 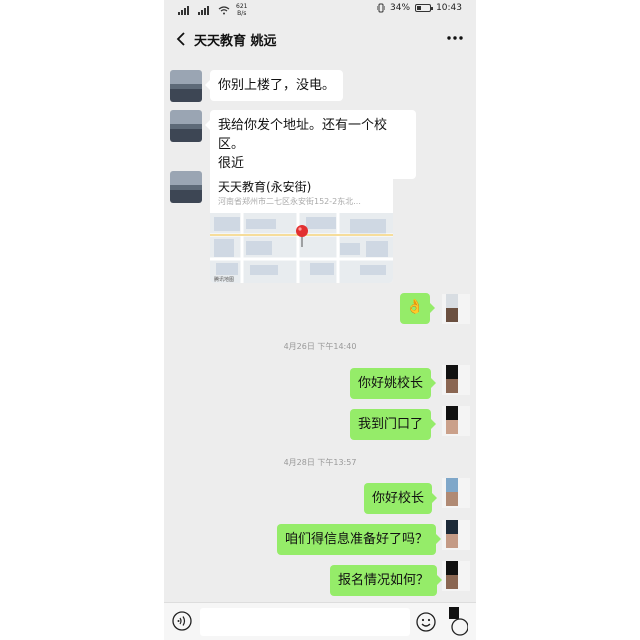 I want to click on location-card: 天天教育(永安街) 河南省郑州市二七区永安街152-2东北... 腾讯地图, so click(x=301, y=227).